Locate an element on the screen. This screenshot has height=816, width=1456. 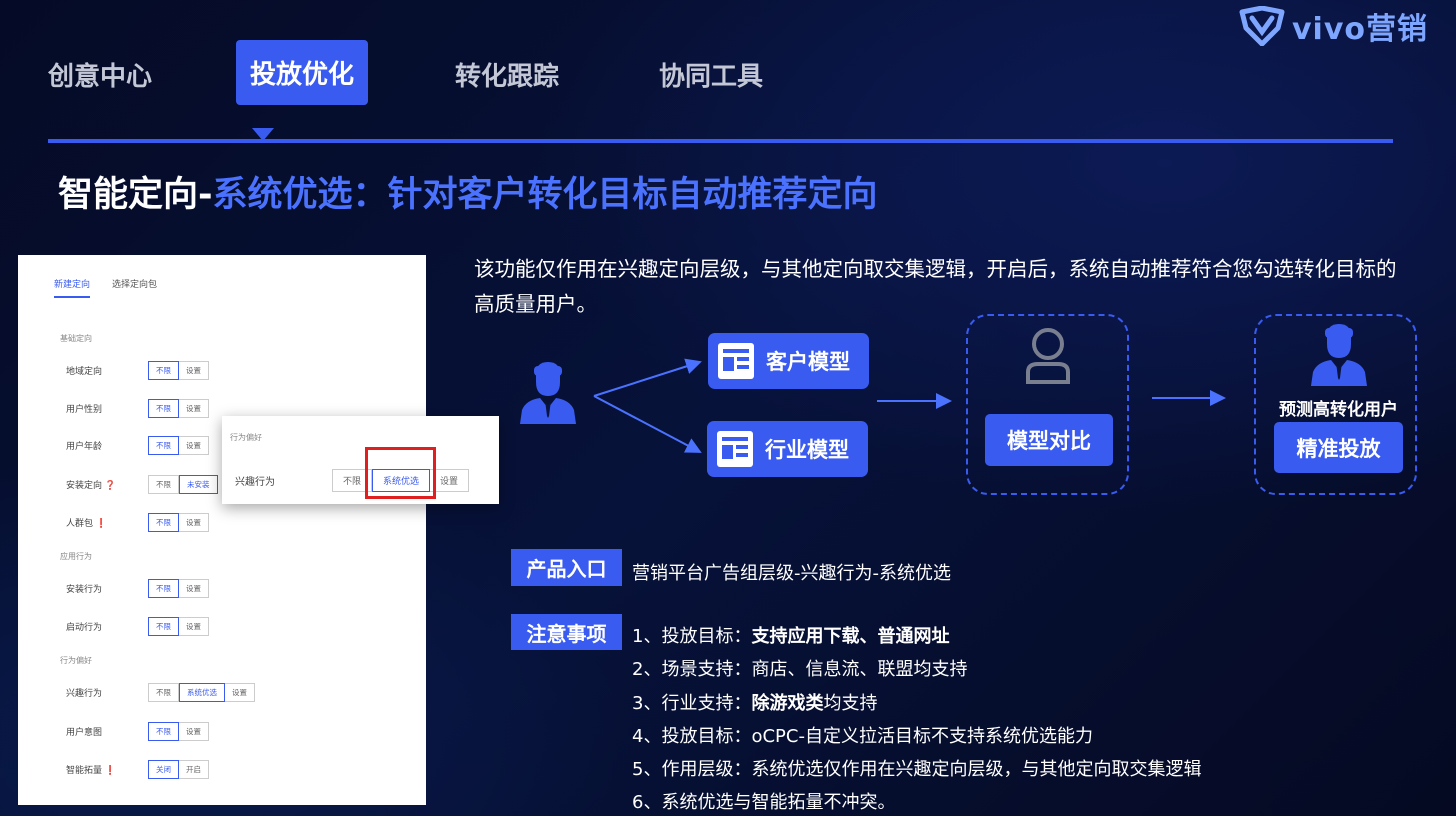
user-outline-icon is located at coordinates (1048, 356).